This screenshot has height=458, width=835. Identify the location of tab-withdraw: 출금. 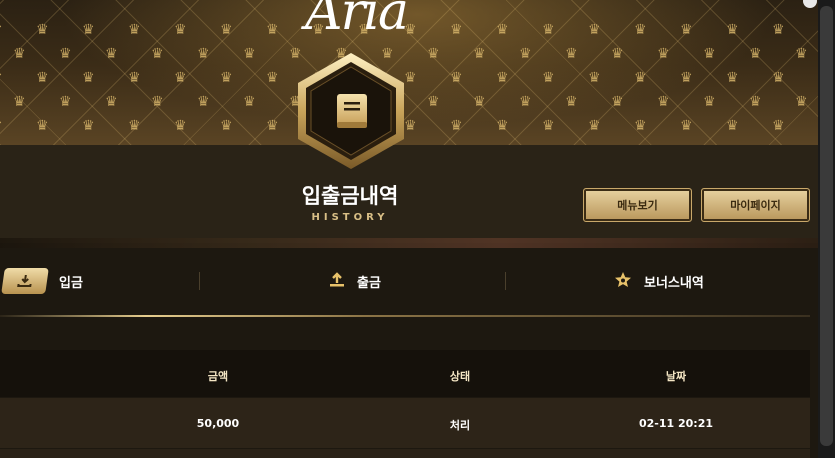
(355, 281).